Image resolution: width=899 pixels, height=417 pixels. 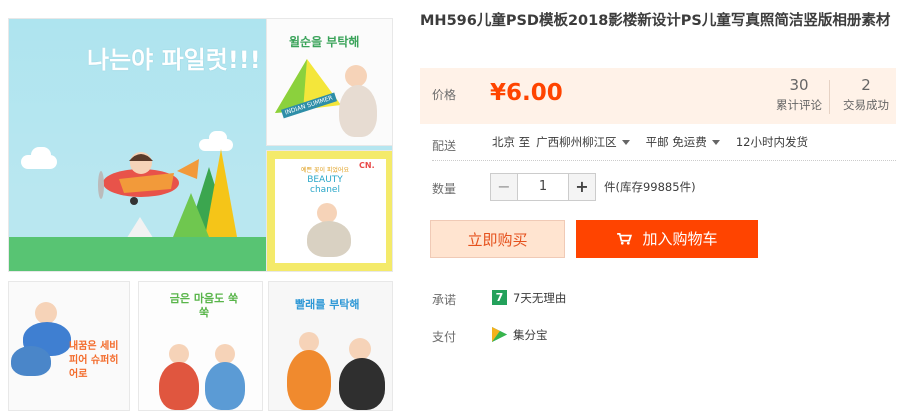 I want to click on quantity-increase-button: +, so click(x=581, y=187).